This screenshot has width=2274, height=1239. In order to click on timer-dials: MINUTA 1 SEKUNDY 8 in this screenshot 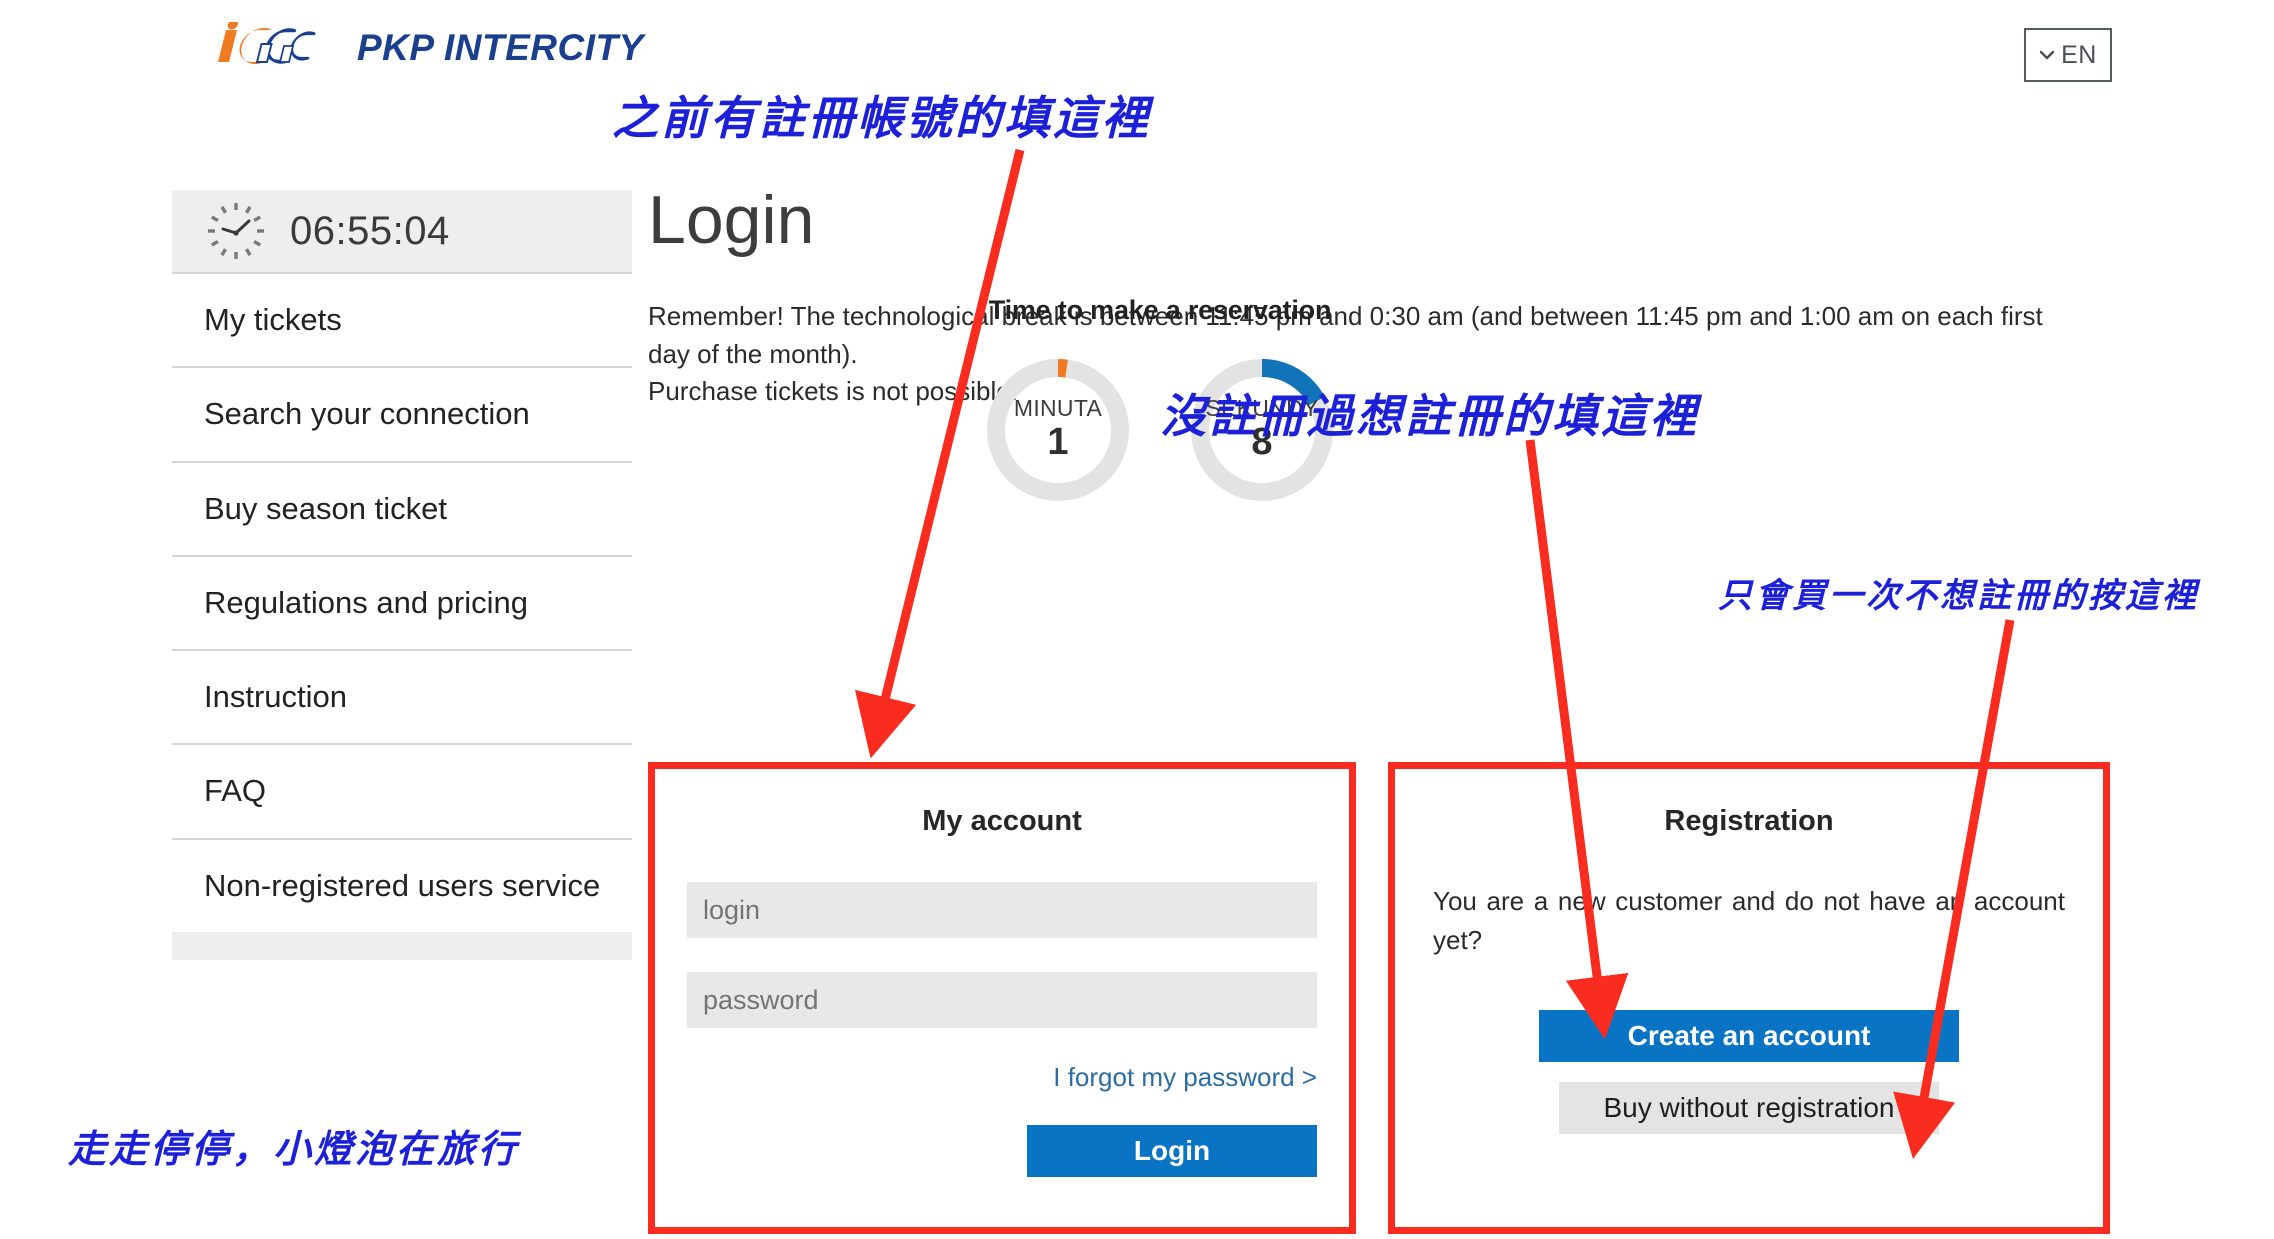, I will do `click(1160, 430)`.